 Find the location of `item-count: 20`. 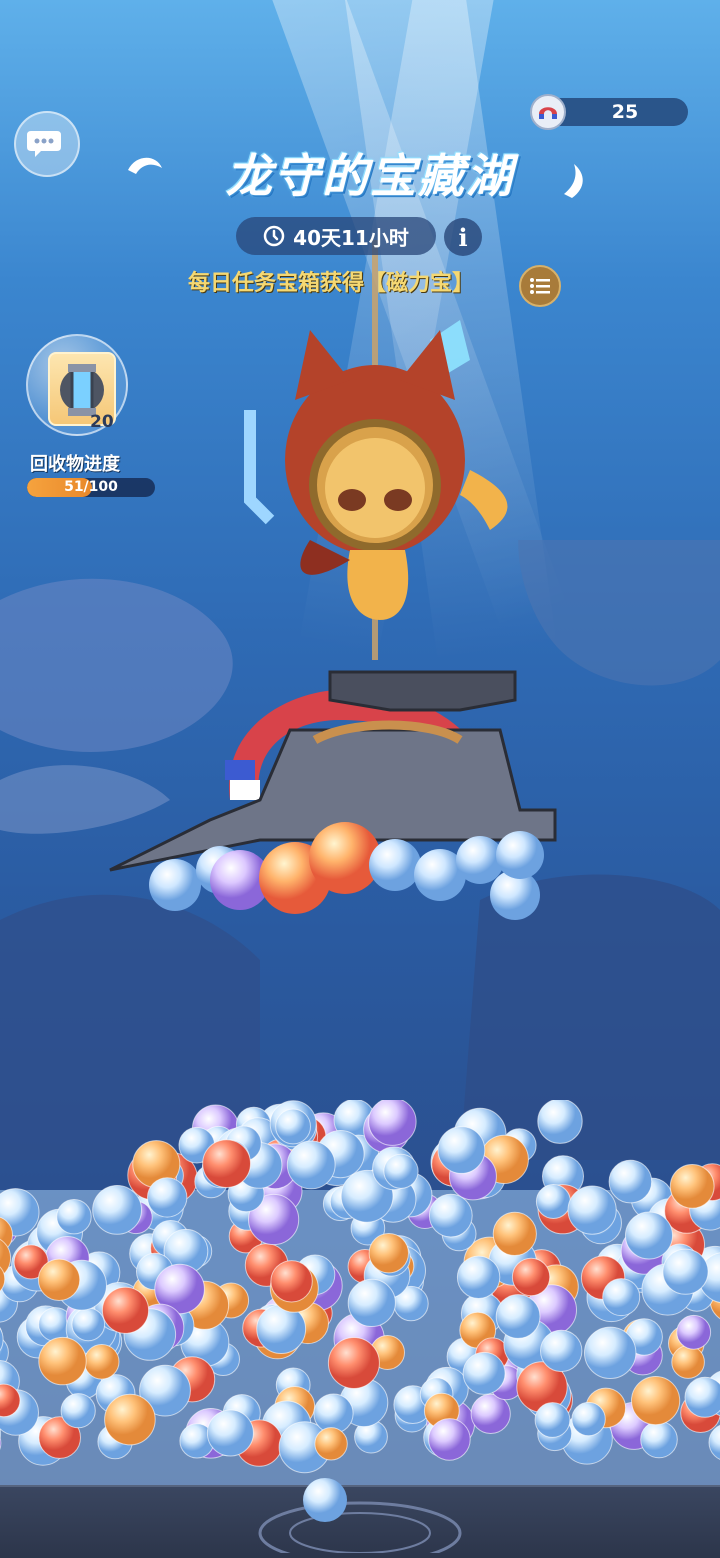

item-count: 20 is located at coordinates (102, 422).